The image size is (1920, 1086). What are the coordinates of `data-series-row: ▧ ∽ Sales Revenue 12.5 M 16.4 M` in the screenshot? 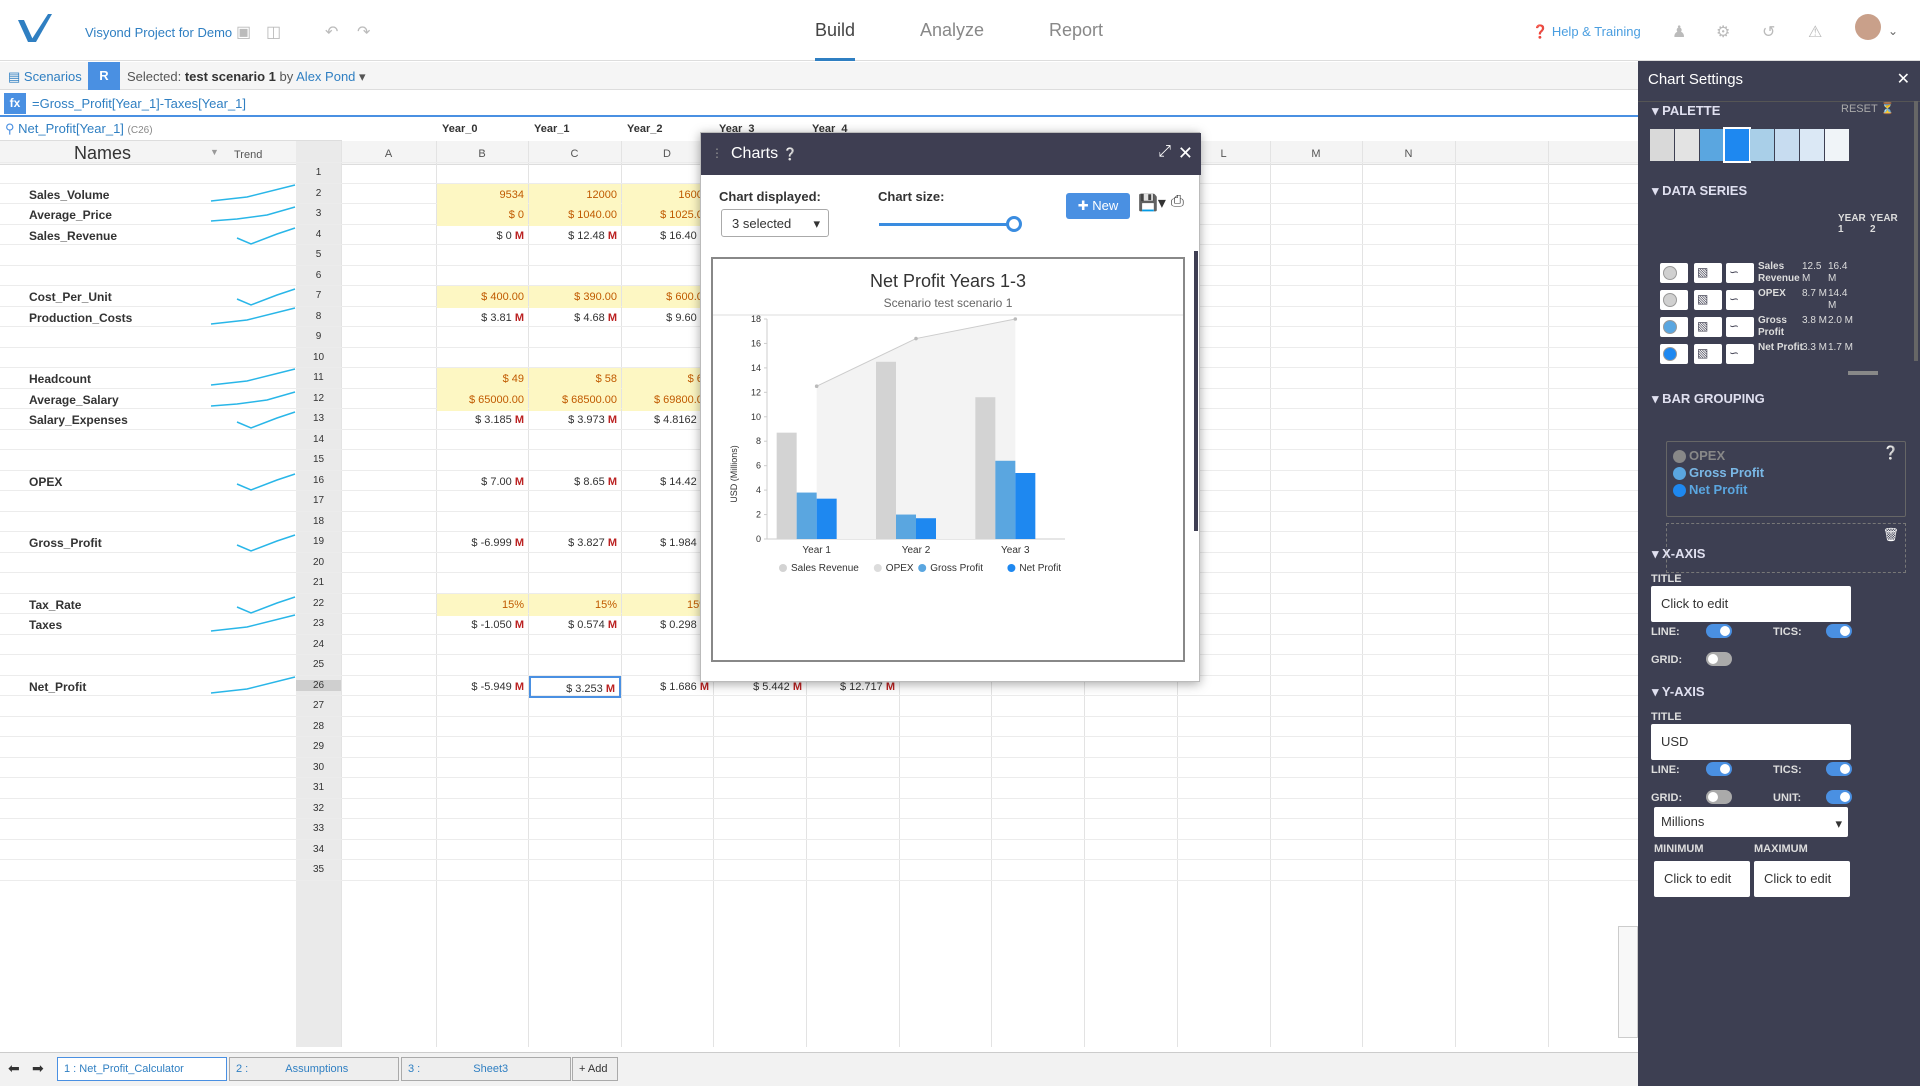 It's located at (1780, 273).